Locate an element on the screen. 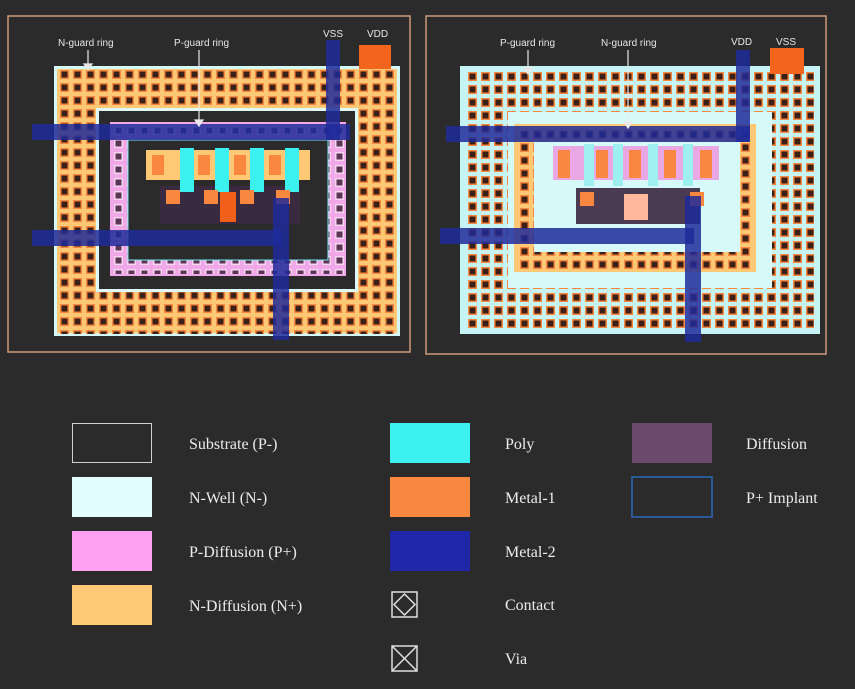 The height and width of the screenshot is (689, 855). left-vdd-label: VDD is located at coordinates (377, 34).